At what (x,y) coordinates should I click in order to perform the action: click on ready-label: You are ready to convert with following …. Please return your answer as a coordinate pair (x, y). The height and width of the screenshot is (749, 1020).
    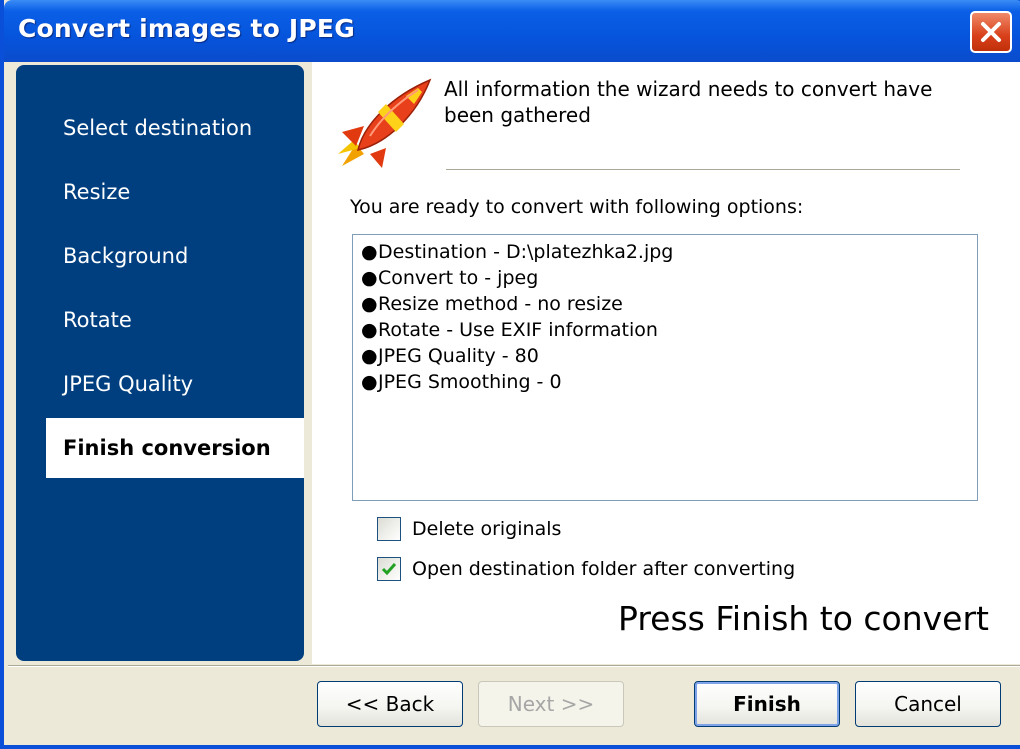
    Looking at the image, I should click on (577, 207).